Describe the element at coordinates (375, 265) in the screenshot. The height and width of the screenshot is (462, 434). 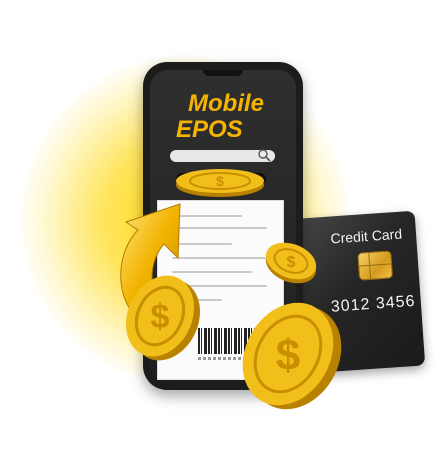
I see `card-chip-icon` at that location.